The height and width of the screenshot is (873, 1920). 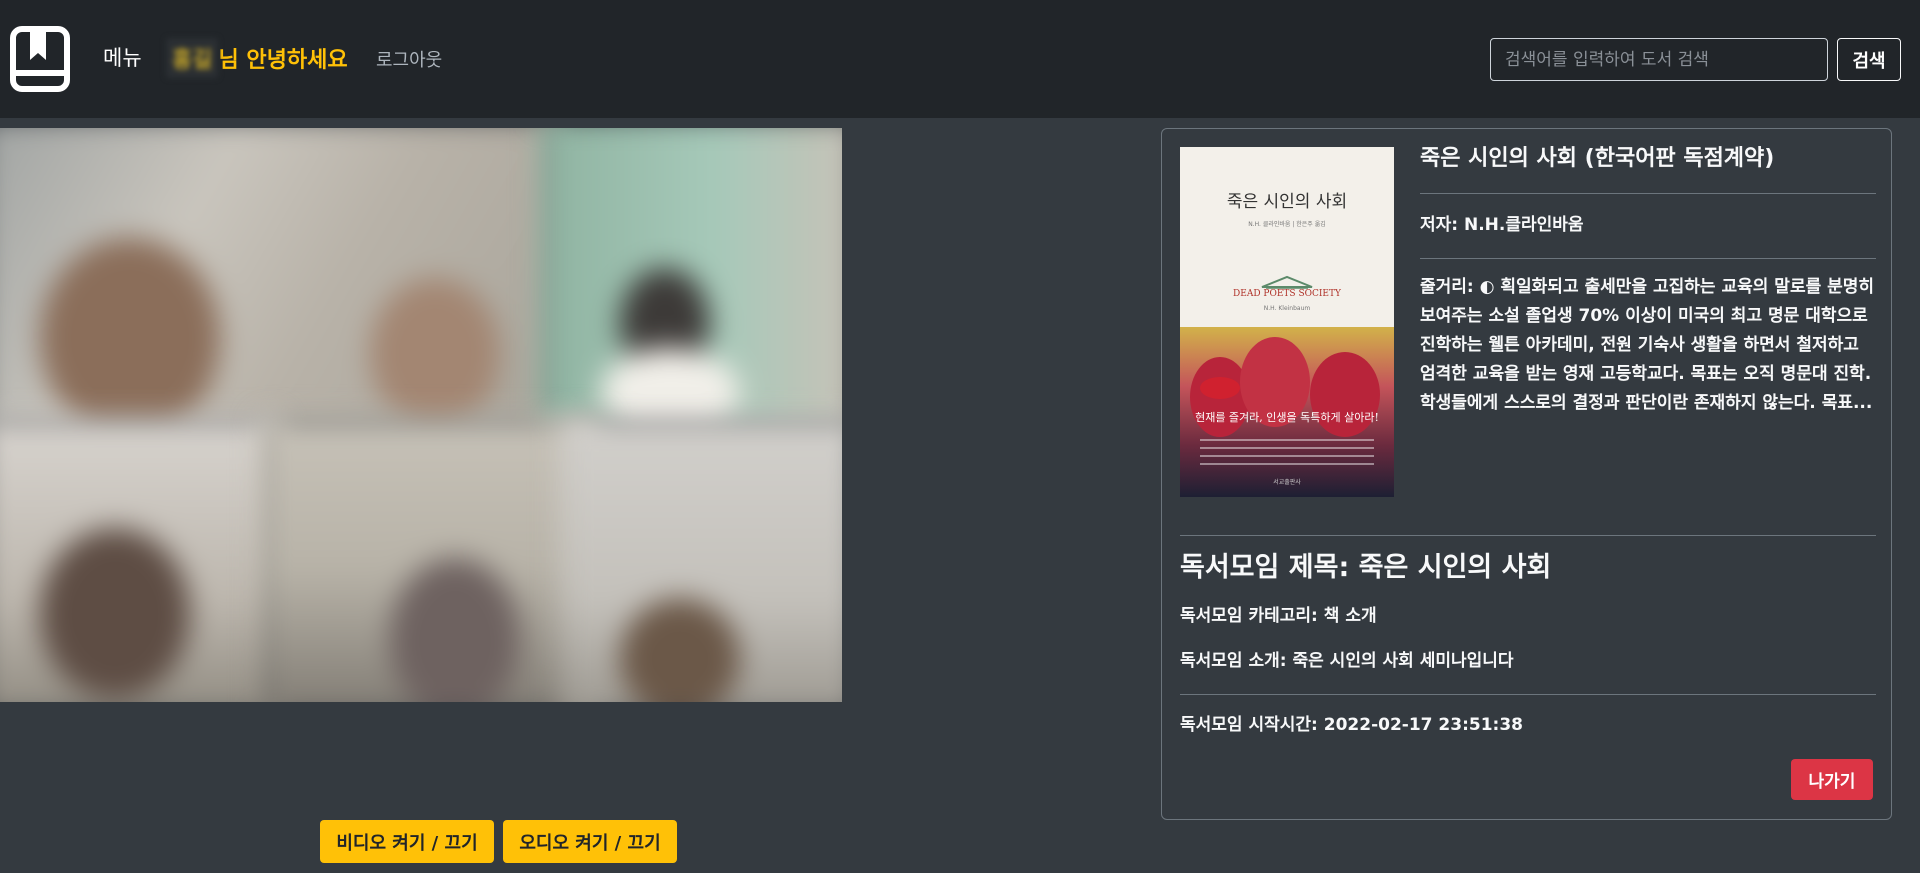 I want to click on cover-english-title: DEAD POETS SOCIETY, so click(x=1287, y=294).